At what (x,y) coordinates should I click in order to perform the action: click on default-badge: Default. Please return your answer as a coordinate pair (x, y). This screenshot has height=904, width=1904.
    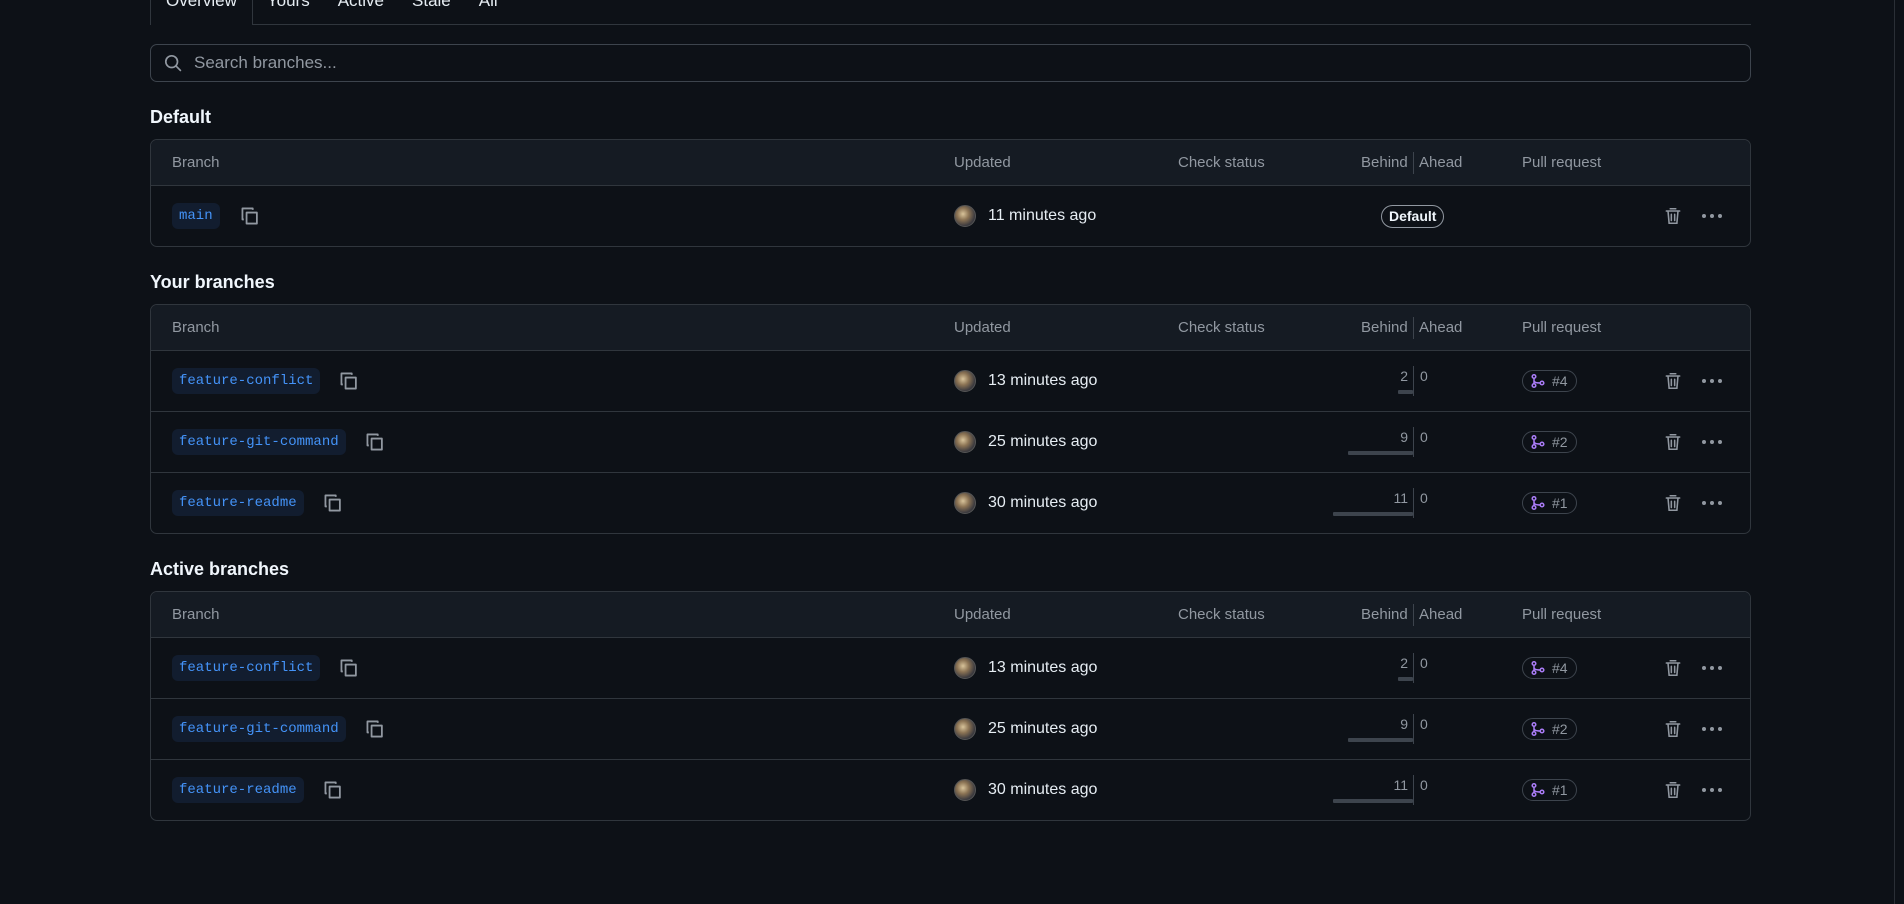
    Looking at the image, I should click on (1413, 216).